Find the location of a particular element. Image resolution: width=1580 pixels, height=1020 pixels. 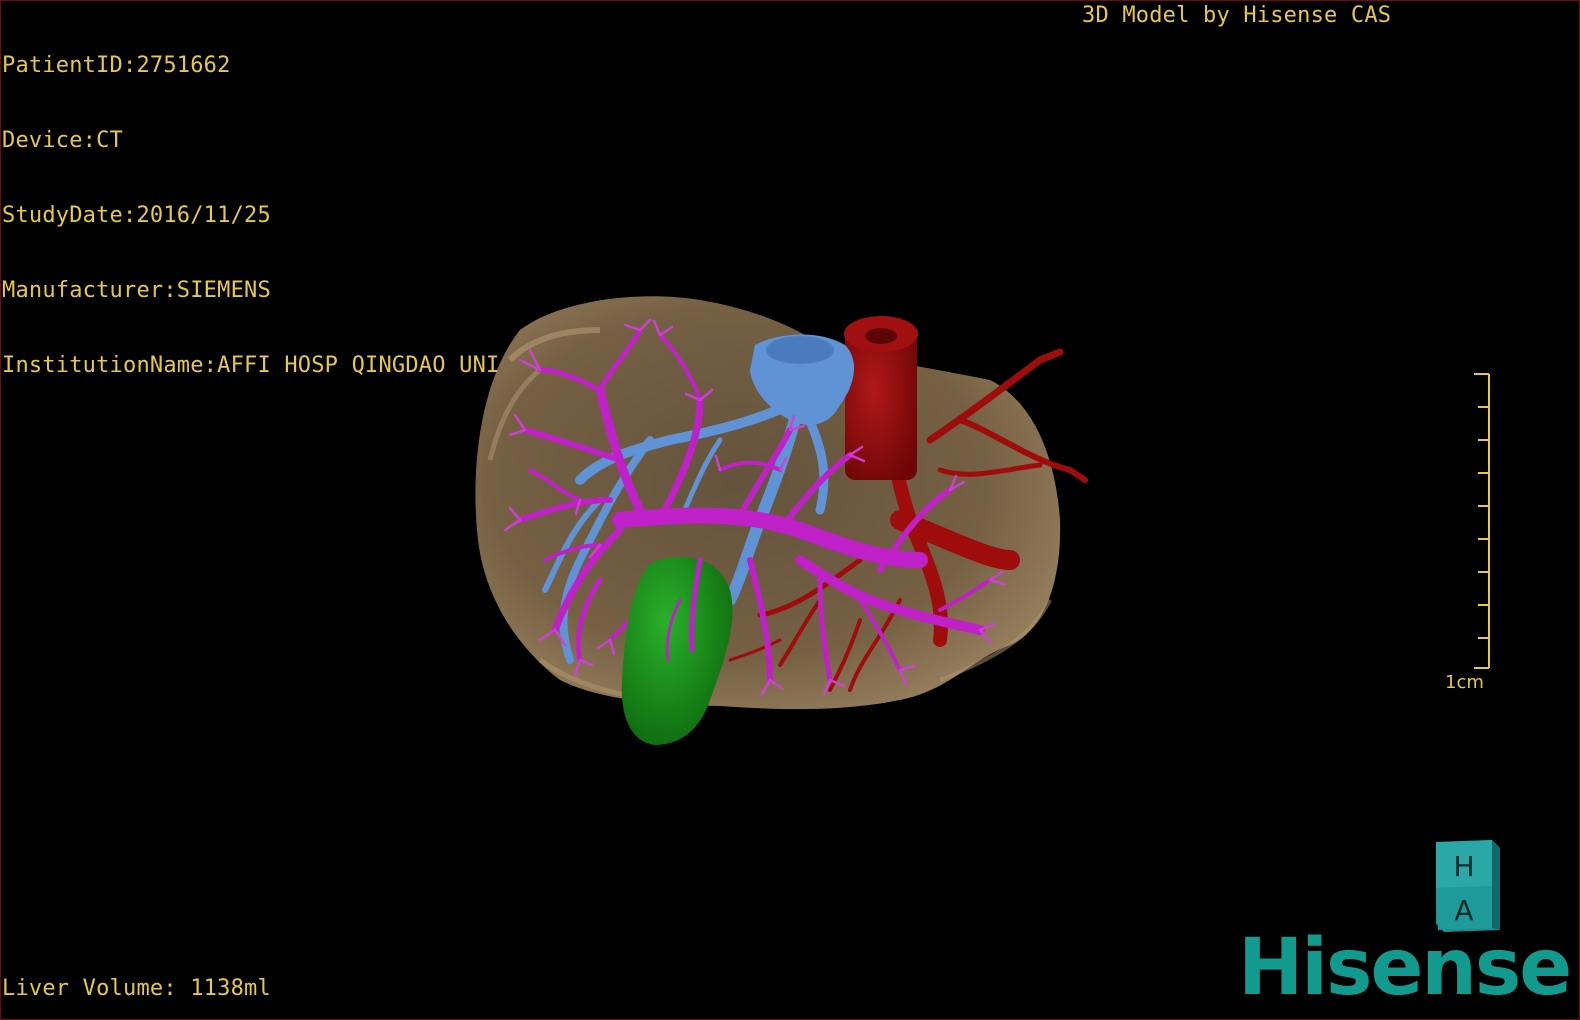

patient-id-text: PatientID:2751662 is located at coordinates (116, 65).